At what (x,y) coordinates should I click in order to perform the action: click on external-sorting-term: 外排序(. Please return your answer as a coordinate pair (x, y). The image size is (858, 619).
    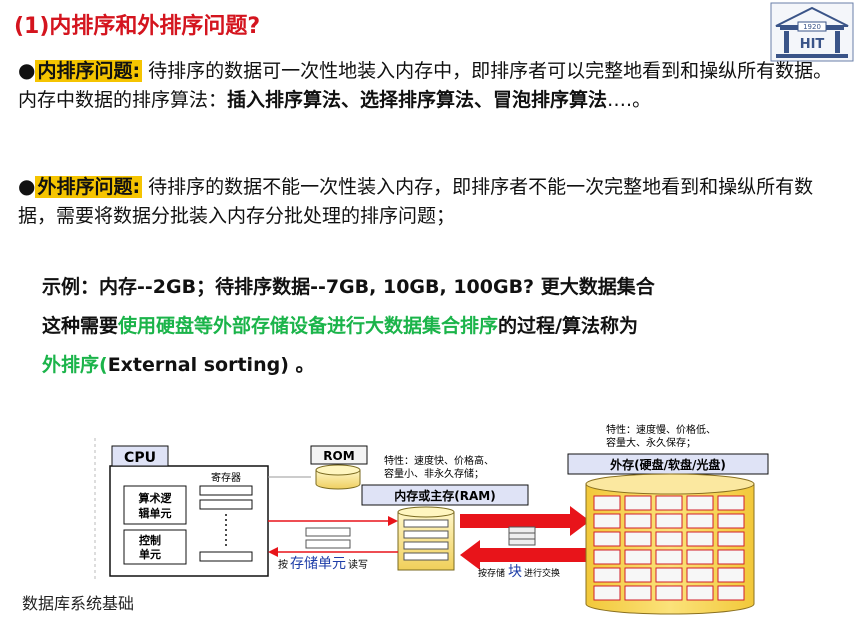
    Looking at the image, I should click on (75, 365).